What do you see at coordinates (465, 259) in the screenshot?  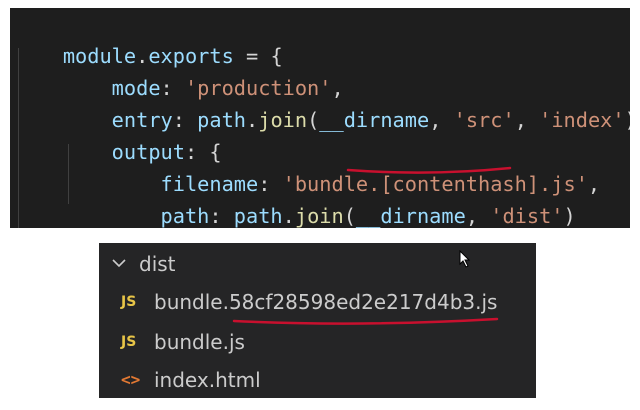 I see `mouse-cursor-icon` at bounding box center [465, 259].